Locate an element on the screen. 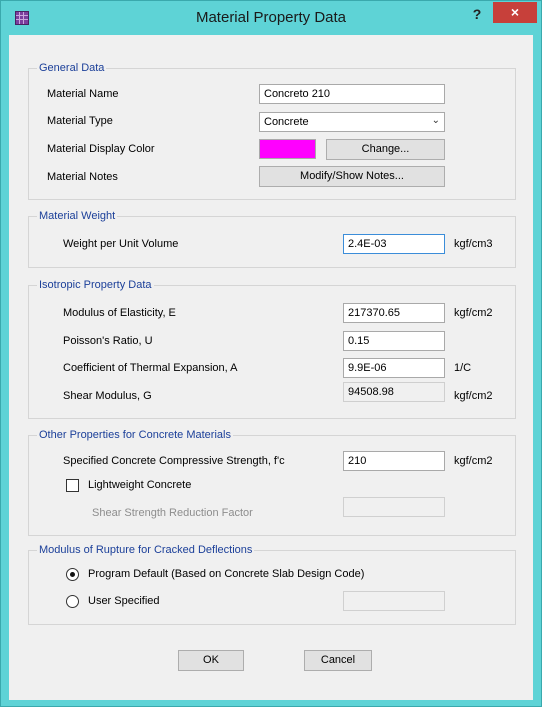 This screenshot has width=542, height=707. concrete-legend: Other Properties for Concrete Materials is located at coordinates (135, 435).